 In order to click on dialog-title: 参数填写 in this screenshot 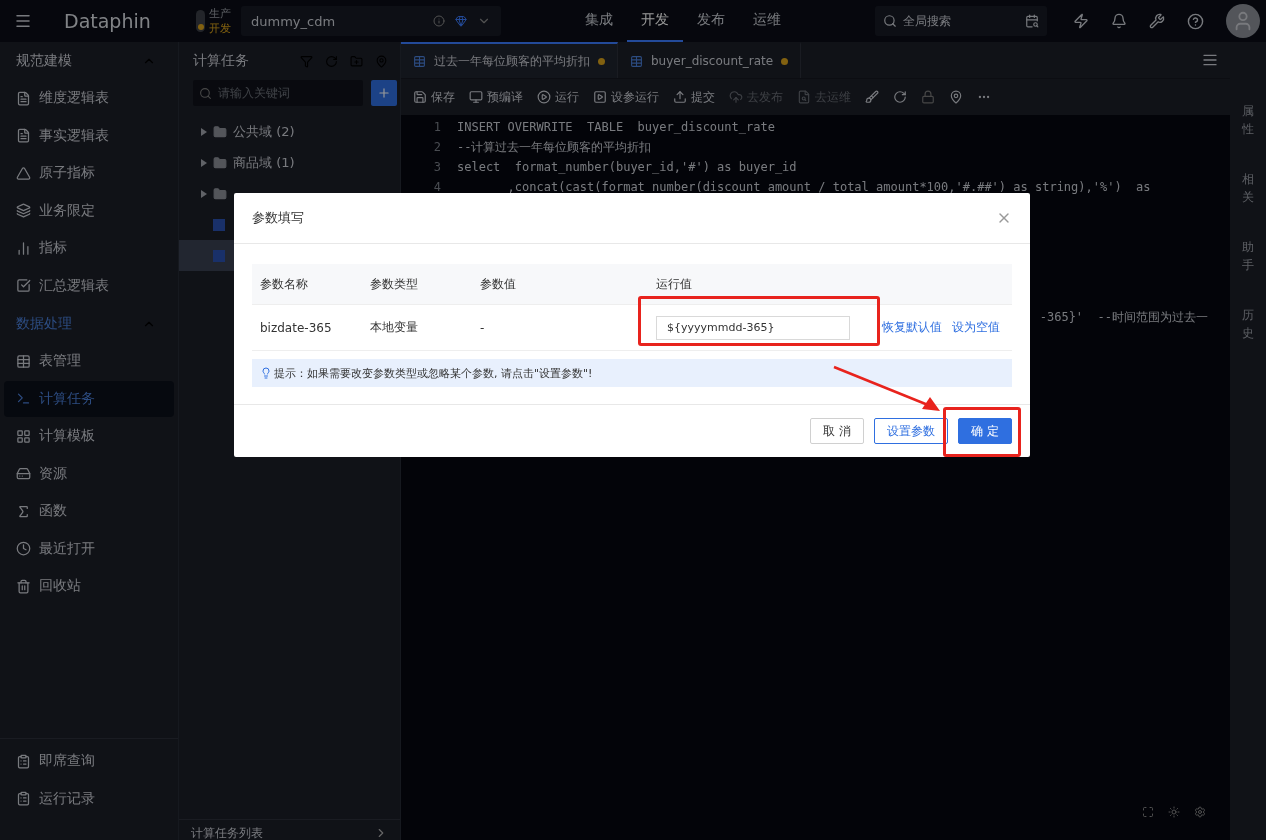, I will do `click(278, 218)`.